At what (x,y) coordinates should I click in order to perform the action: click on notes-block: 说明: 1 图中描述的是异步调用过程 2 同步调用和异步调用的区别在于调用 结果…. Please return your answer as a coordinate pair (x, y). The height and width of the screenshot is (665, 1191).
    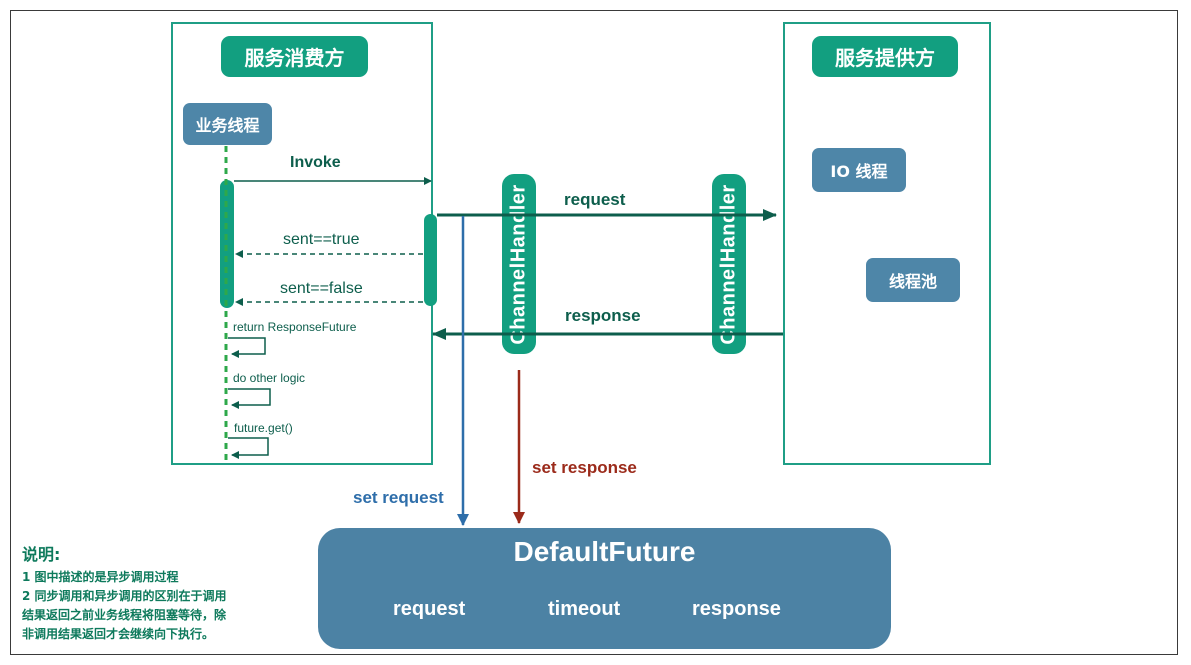
    Looking at the image, I should click on (124, 594).